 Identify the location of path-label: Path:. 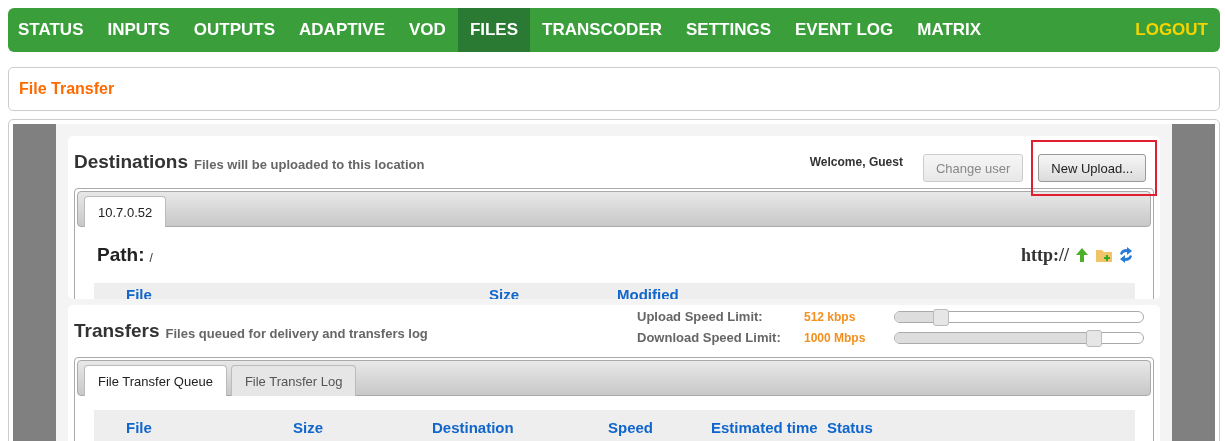
(121, 255).